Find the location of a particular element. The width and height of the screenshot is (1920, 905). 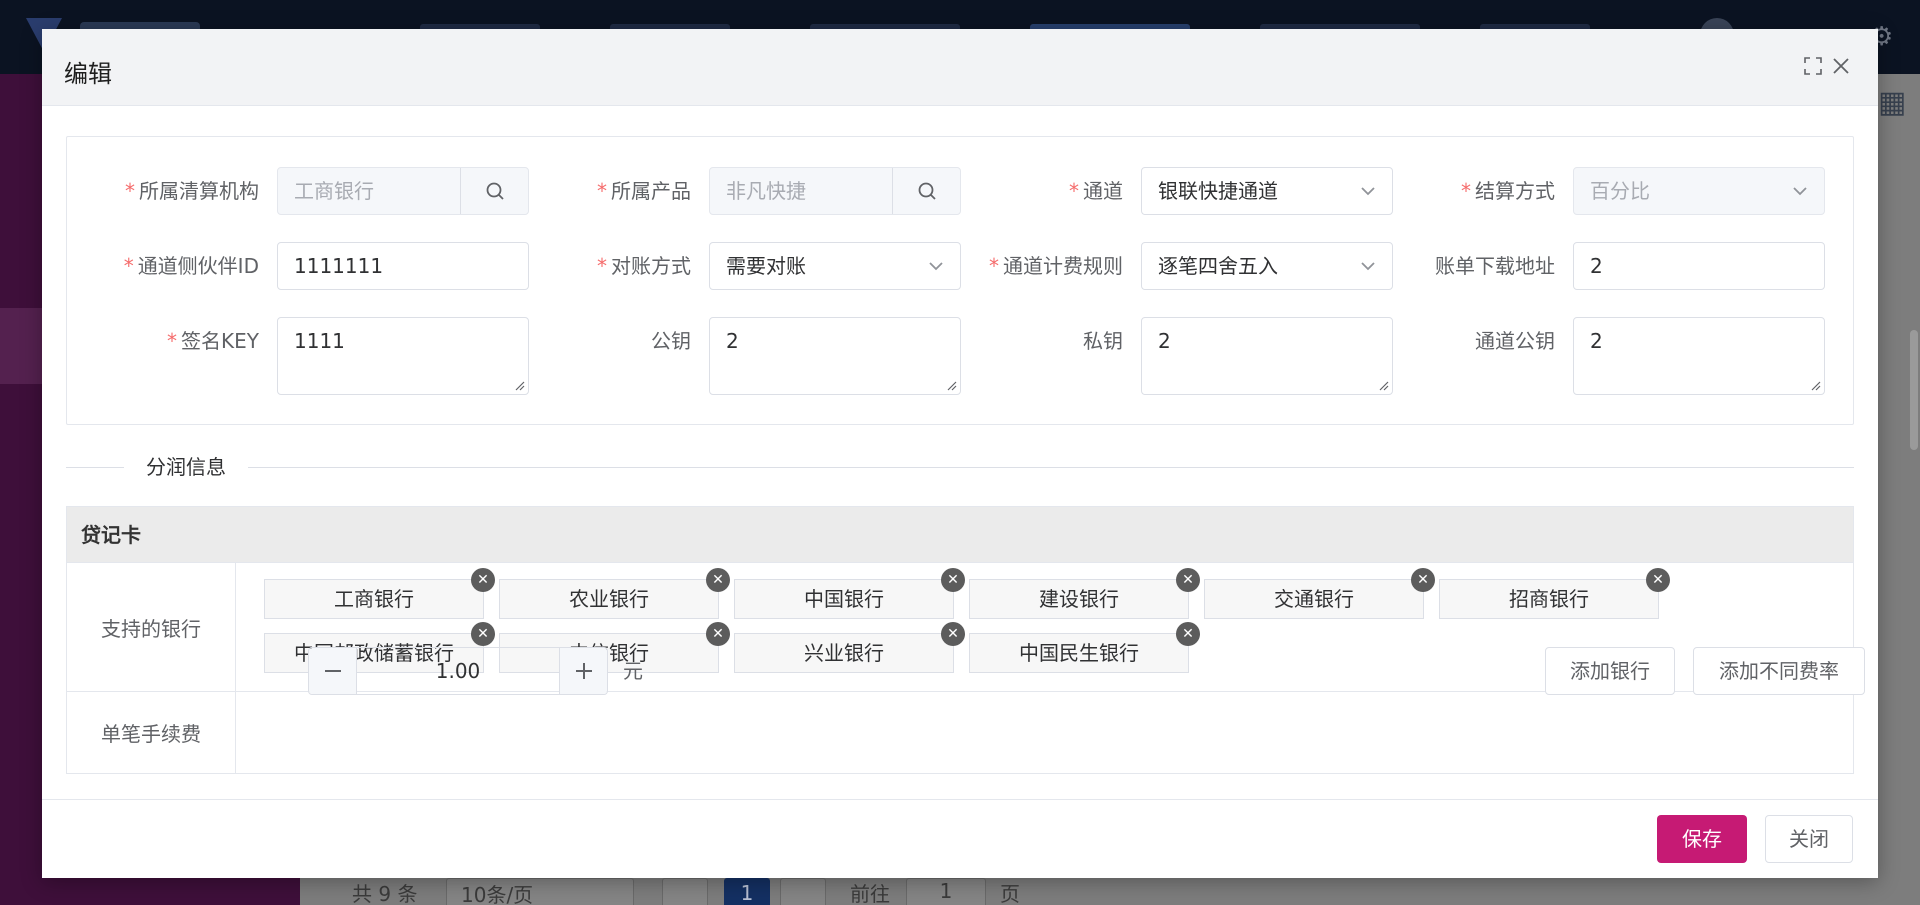

chevron-down-icon is located at coordinates (1800, 191).